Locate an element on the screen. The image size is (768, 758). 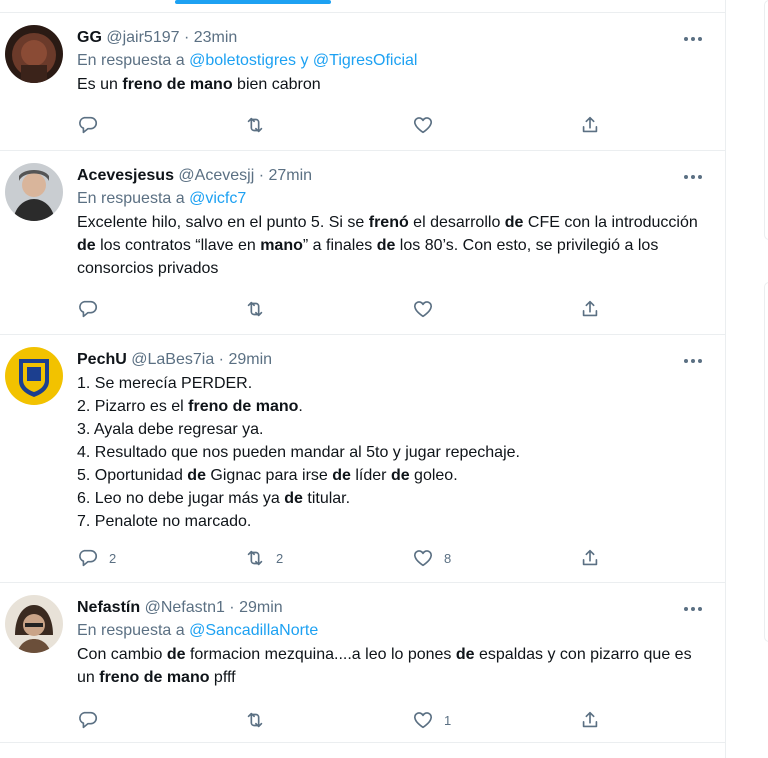
author-handle: @Acevesjj is located at coordinates (216, 175).